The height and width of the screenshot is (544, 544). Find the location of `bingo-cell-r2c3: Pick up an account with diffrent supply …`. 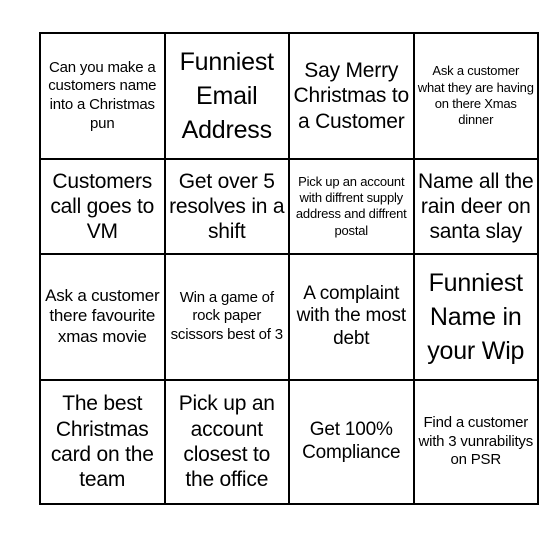

bingo-cell-r2c3: Pick up an account with diffrent supply … is located at coordinates (351, 206).